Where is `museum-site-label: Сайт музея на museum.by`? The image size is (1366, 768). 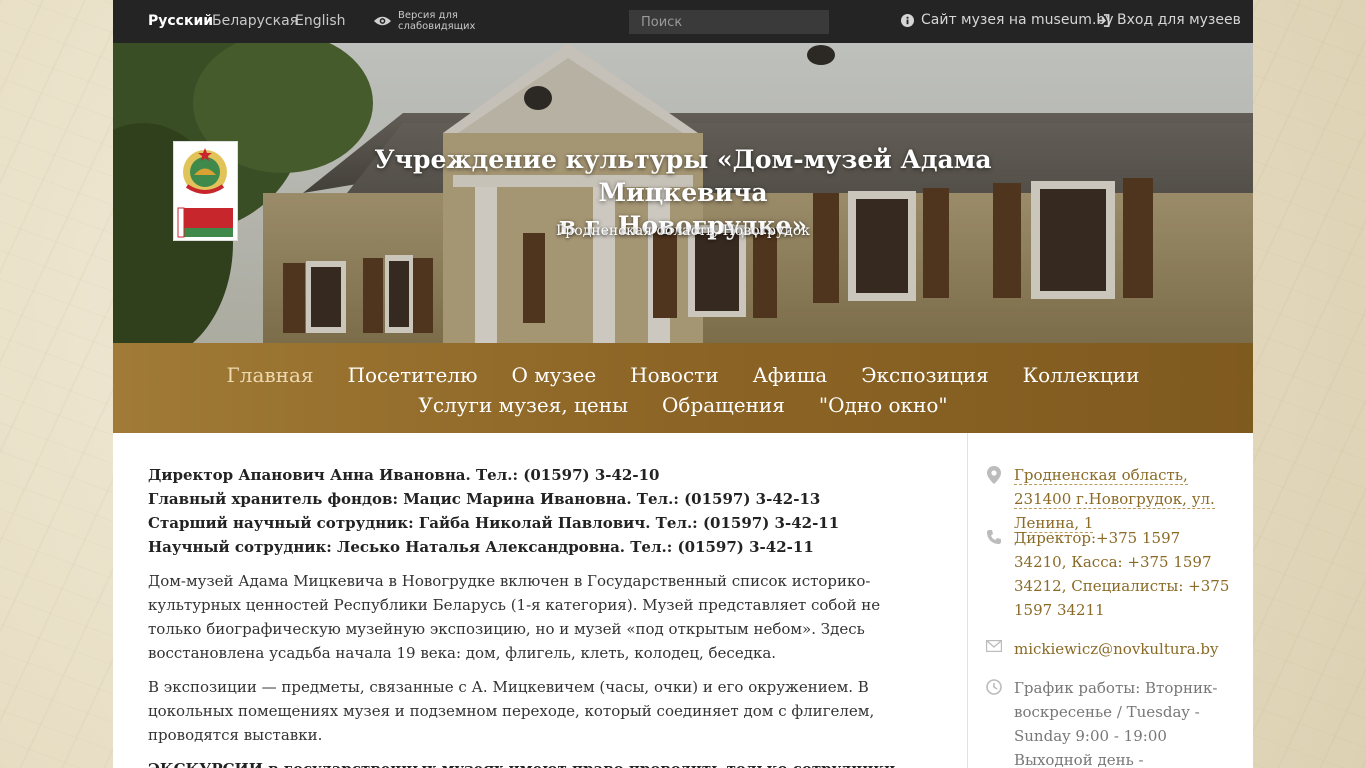
museum-site-label: Сайт музея на museum.by is located at coordinates (1017, 20).